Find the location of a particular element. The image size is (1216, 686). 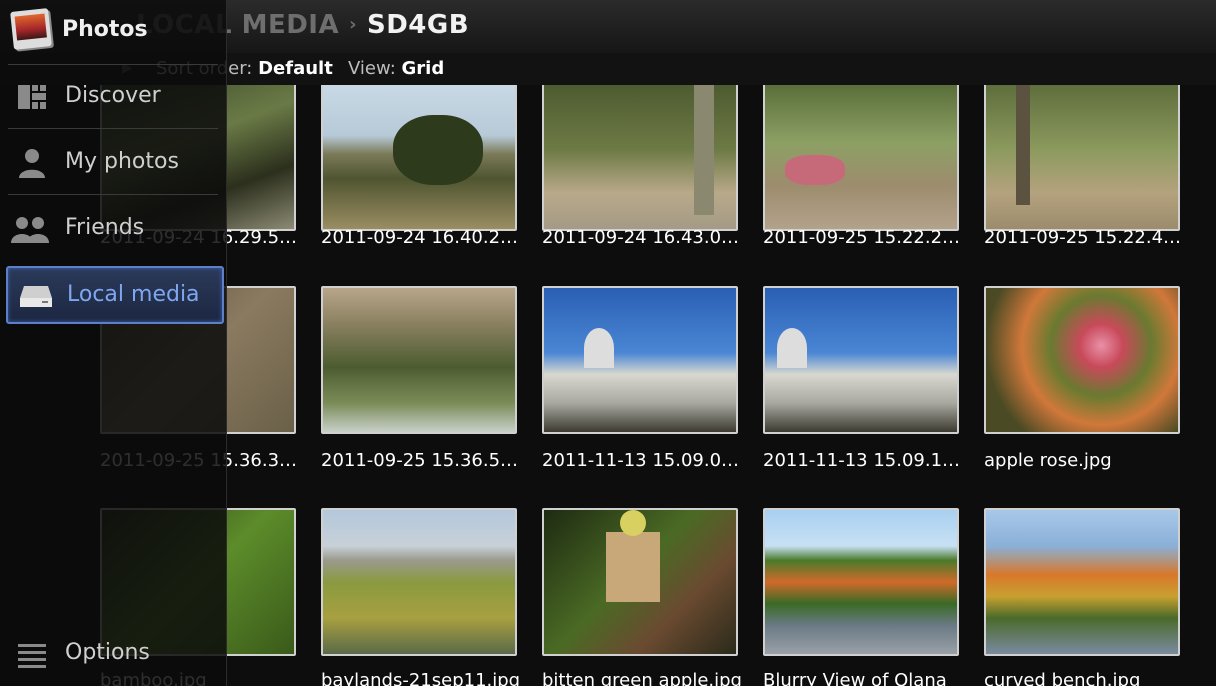

app-title: Photos is located at coordinates (113, 31).